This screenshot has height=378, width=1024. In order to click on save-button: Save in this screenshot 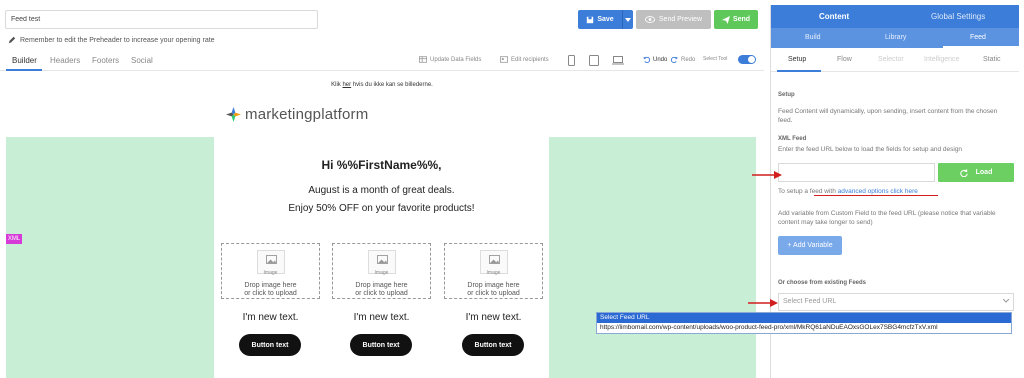, I will do `click(605, 19)`.